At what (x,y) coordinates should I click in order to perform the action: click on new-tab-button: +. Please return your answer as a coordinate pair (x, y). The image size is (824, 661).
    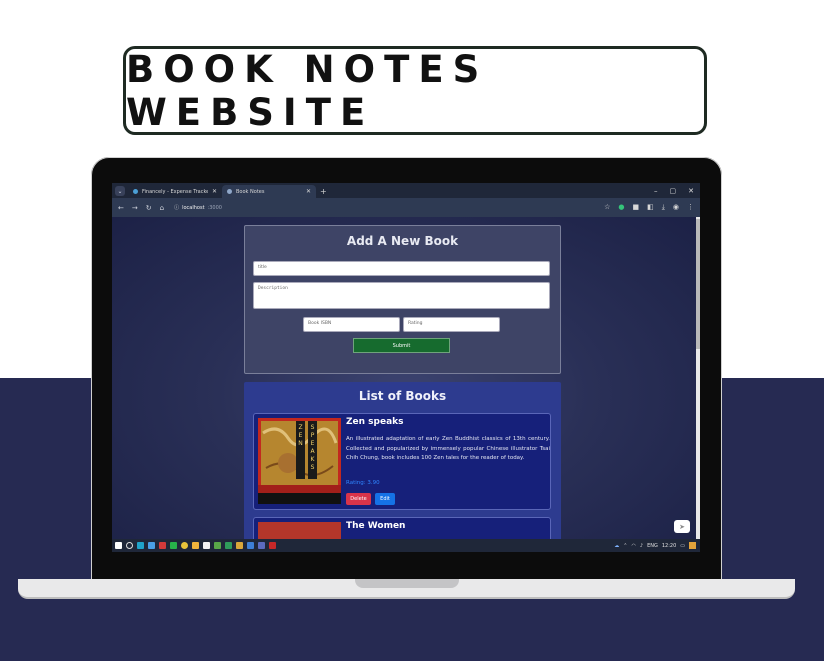
    Looking at the image, I should click on (323, 191).